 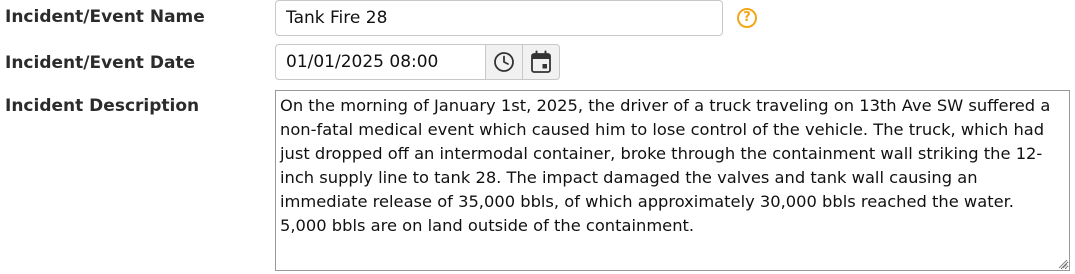 What do you see at coordinates (499, 18) in the screenshot?
I see `incident-name-input` at bounding box center [499, 18].